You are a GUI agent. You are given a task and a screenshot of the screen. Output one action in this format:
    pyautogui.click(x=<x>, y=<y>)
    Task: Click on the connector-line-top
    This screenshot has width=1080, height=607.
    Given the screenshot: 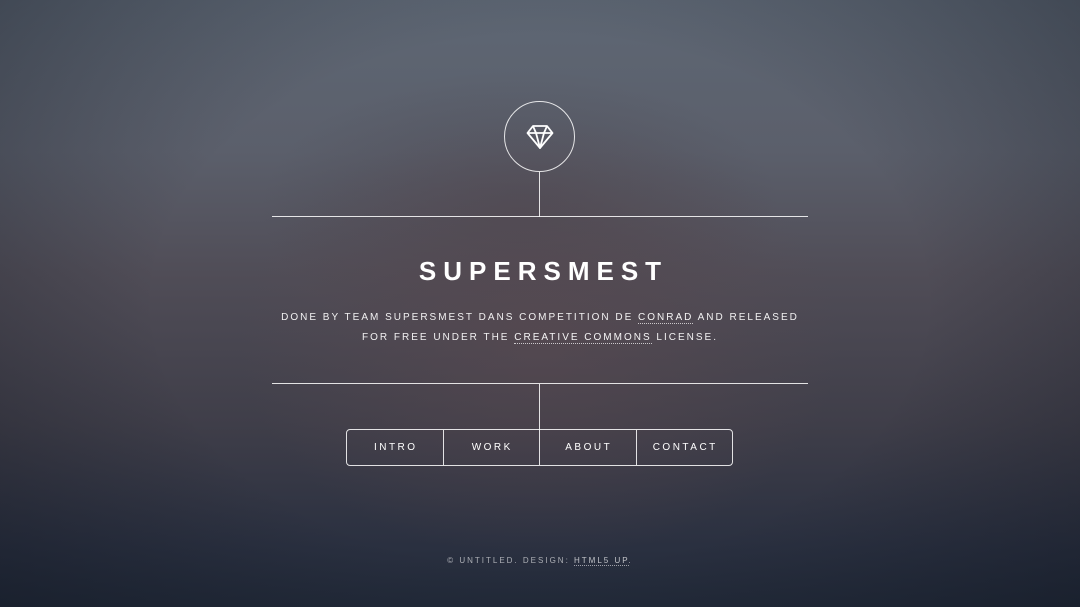 What is the action you would take?
    pyautogui.click(x=539, y=194)
    